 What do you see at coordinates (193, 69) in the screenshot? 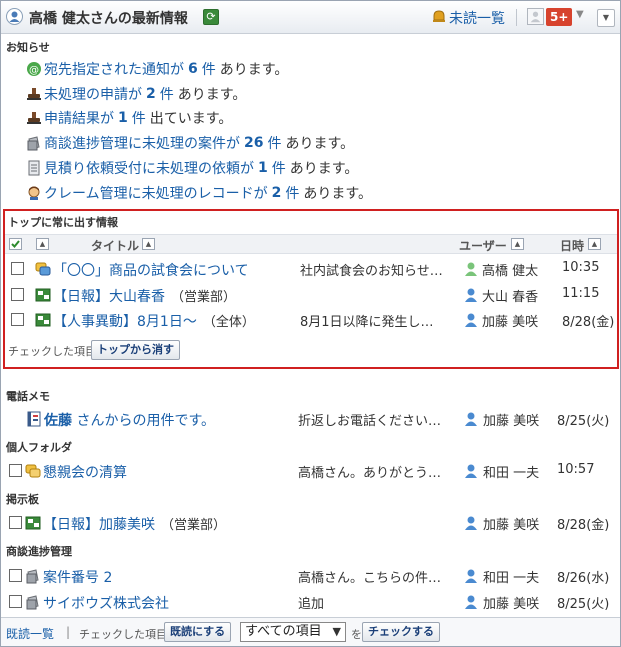
I see `notice-count: 6` at bounding box center [193, 69].